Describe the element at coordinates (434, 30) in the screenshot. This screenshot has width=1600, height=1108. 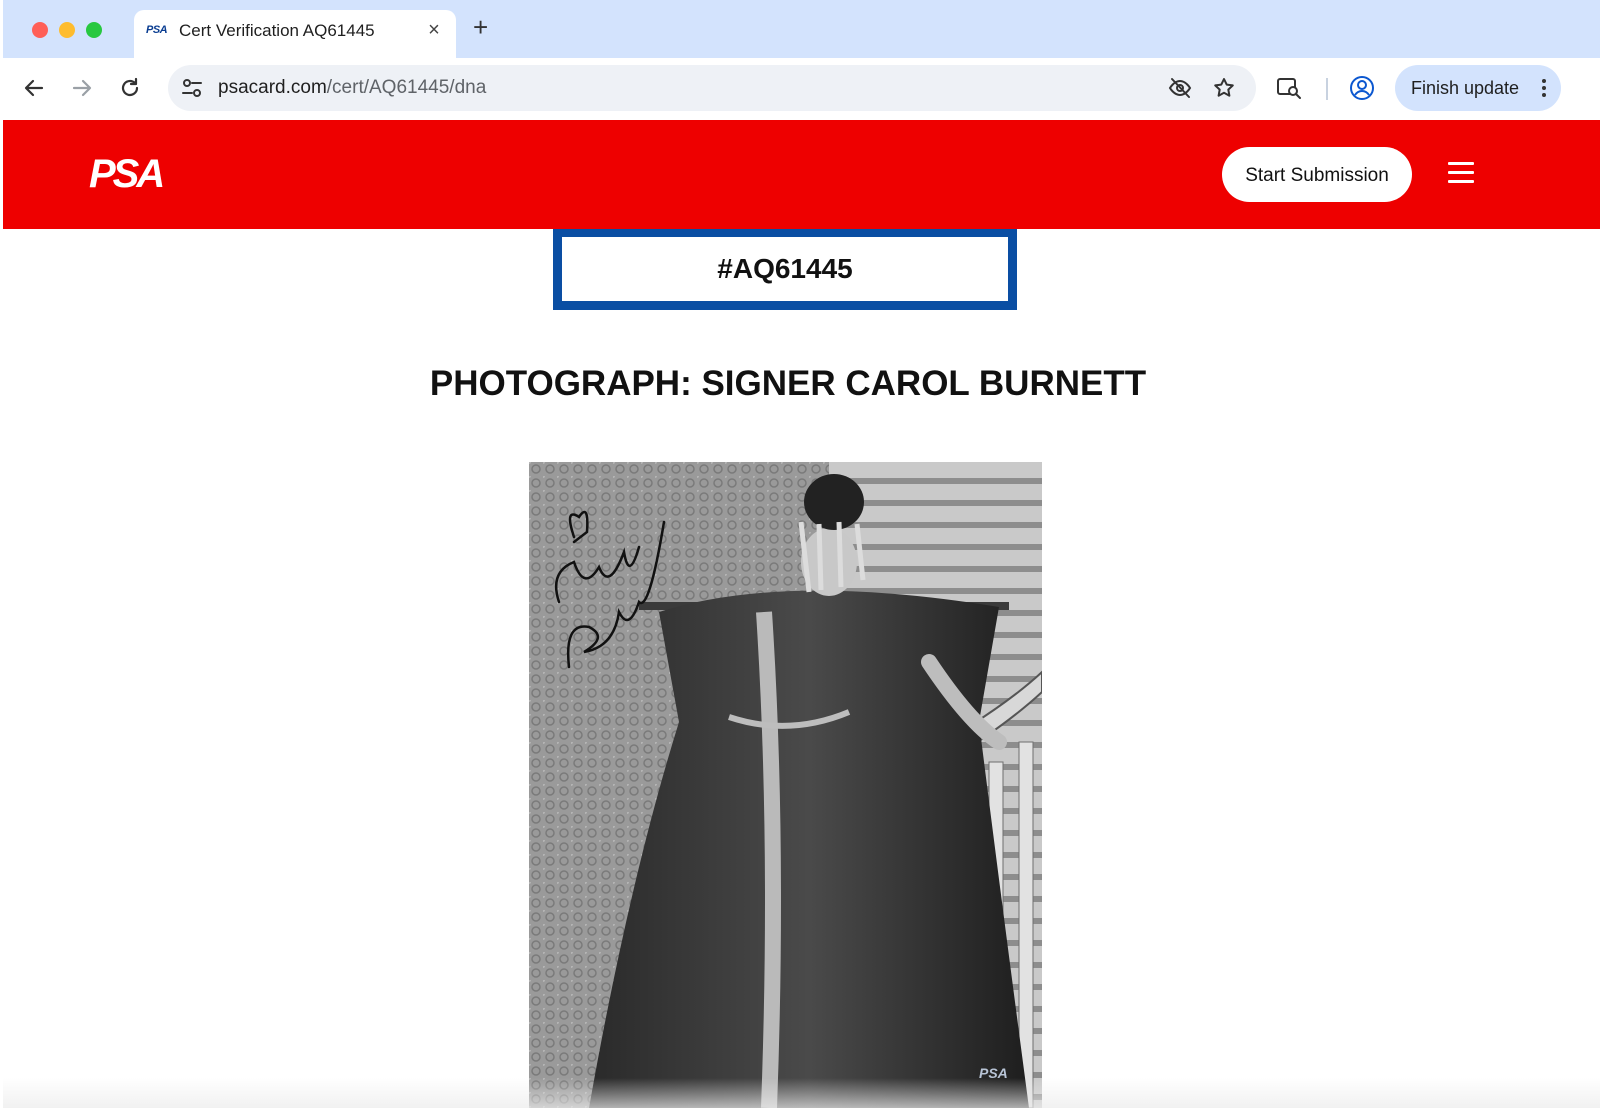
I see `tab-close-icon: ×` at that location.